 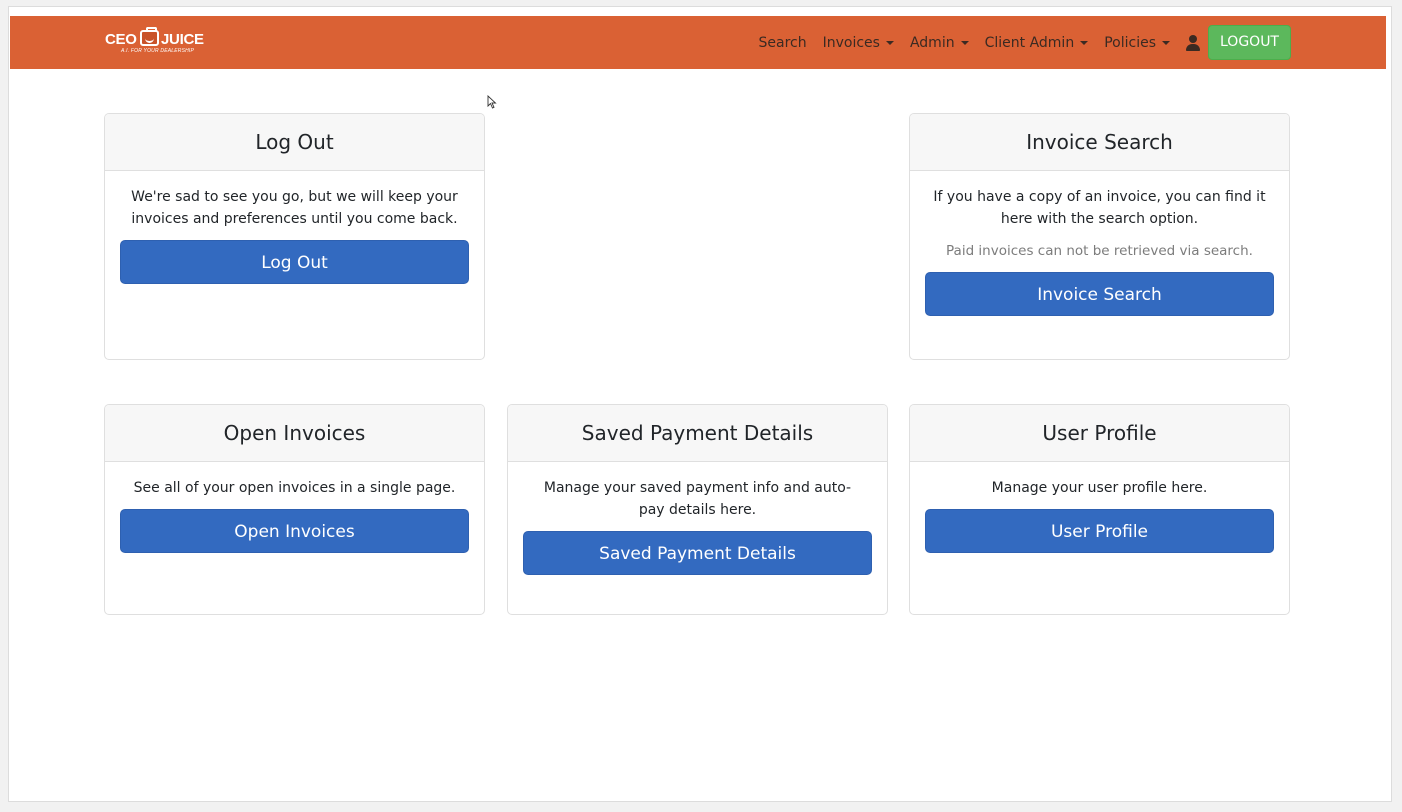 I want to click on user-icon, so click(x=1193, y=42).